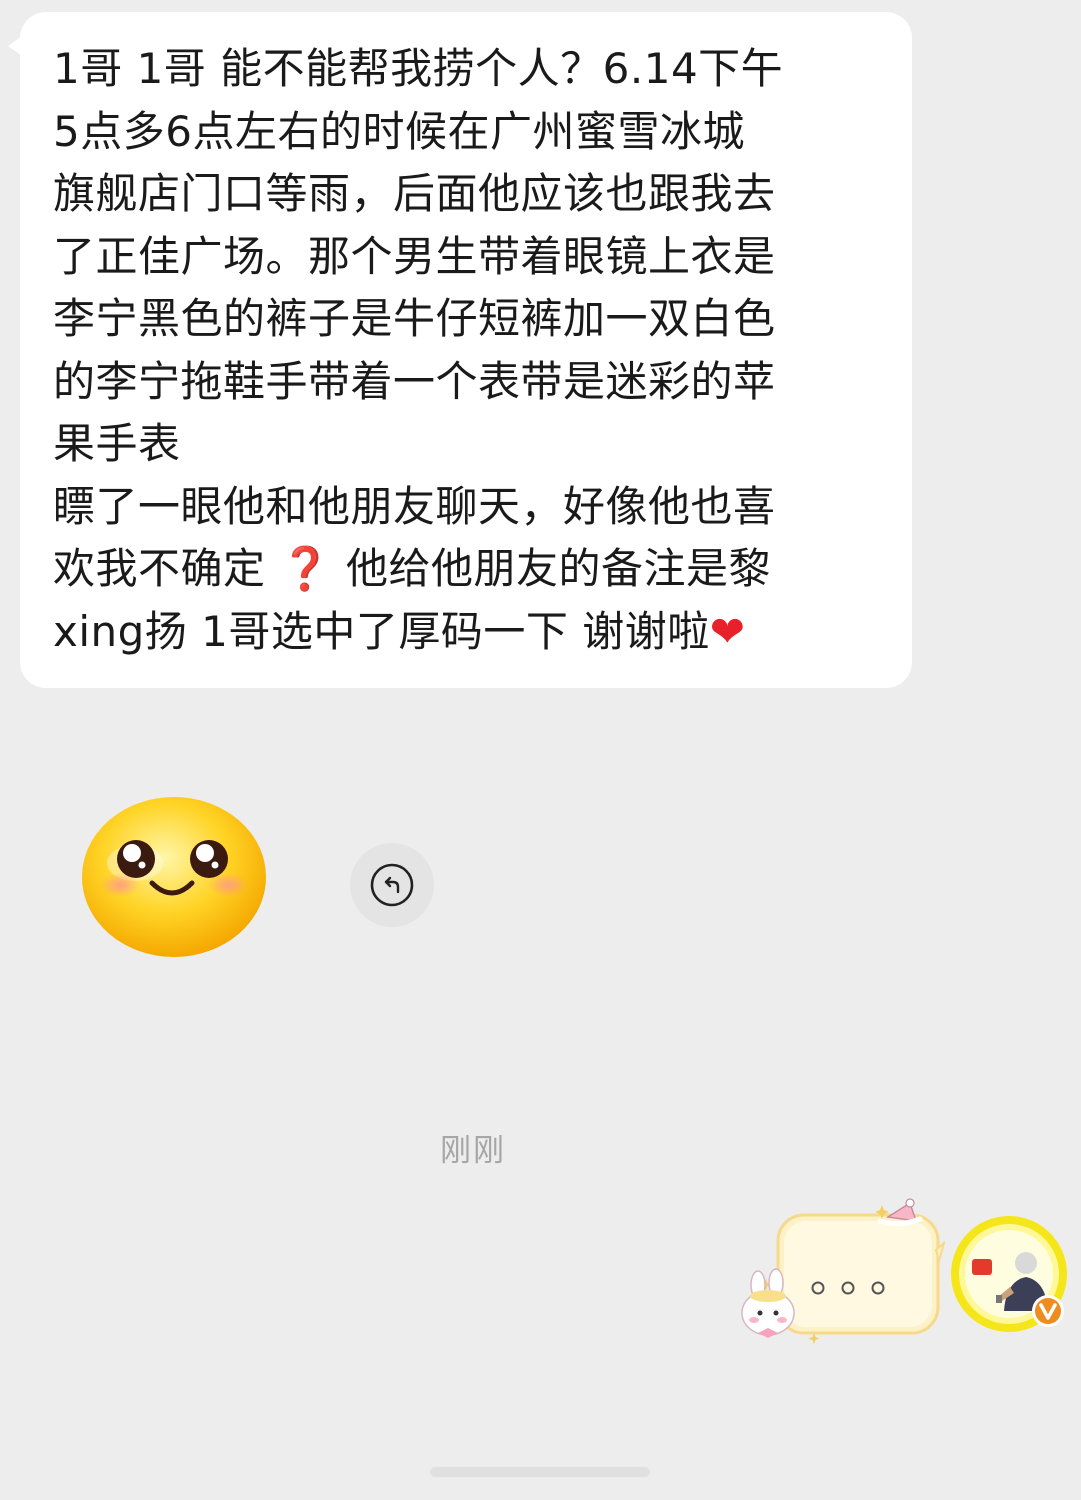  Describe the element at coordinates (473, 1151) in the screenshot. I see `message-timestamp: 刚刚` at that location.